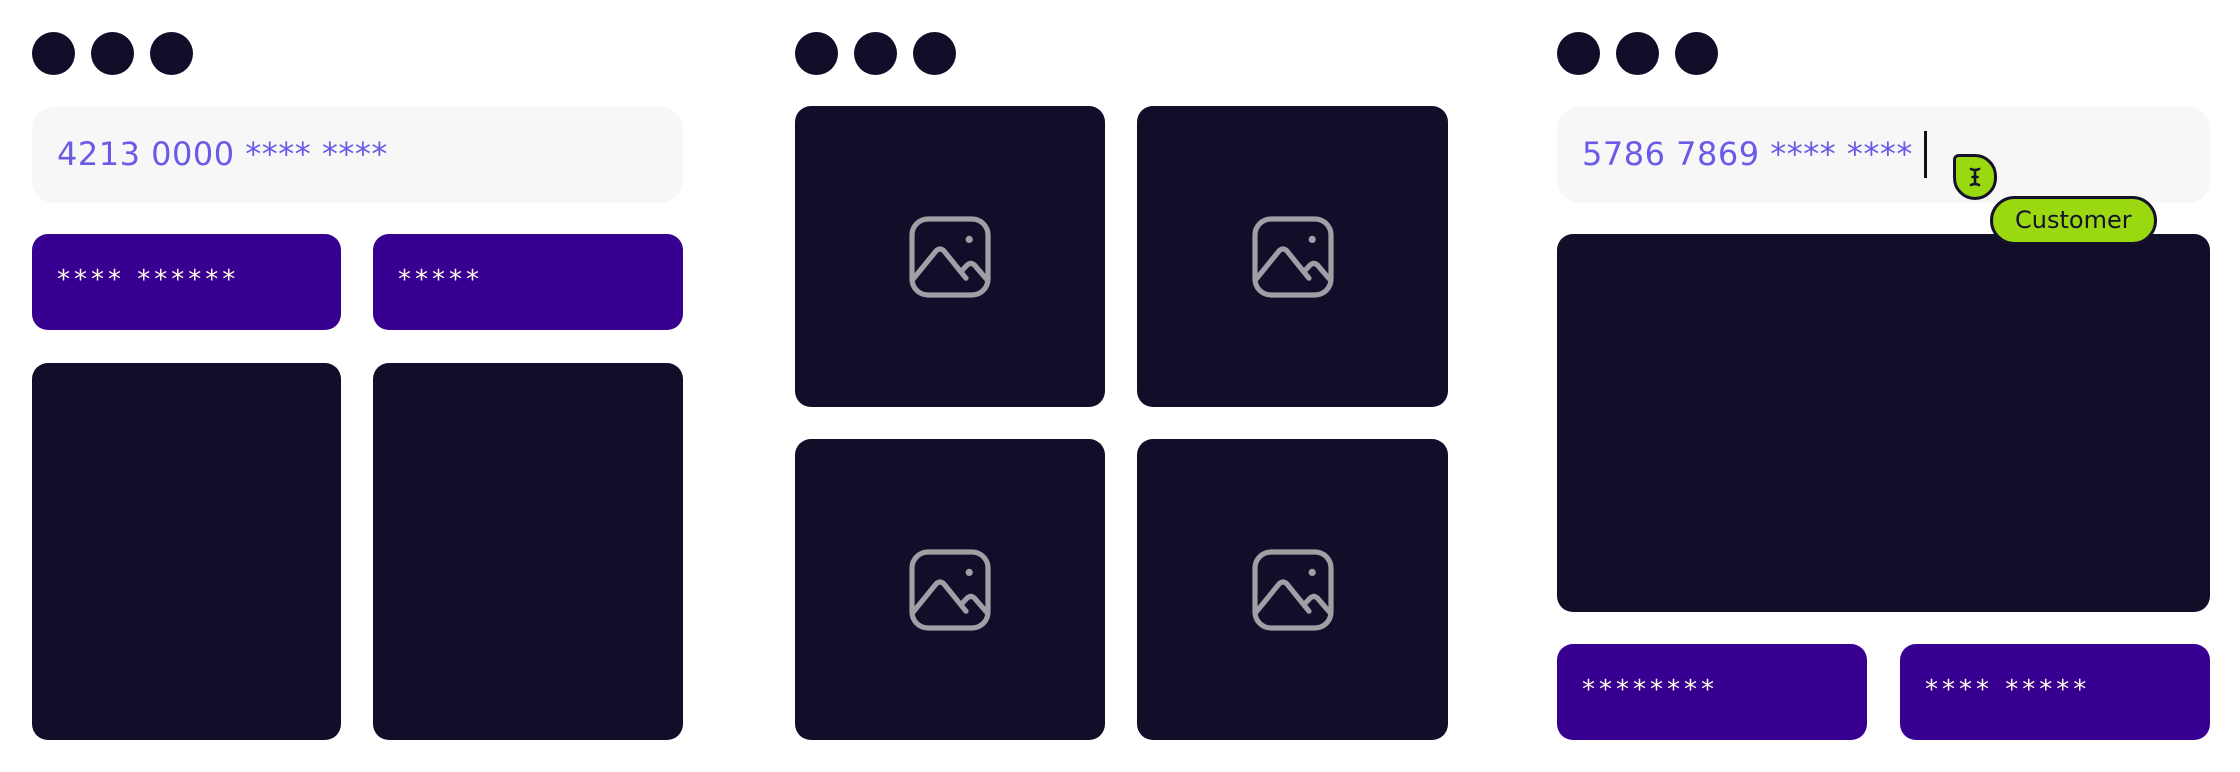 This screenshot has width=2240, height=772. I want to click on card-number-input: 4213 0000 **** ****, so click(357, 155).